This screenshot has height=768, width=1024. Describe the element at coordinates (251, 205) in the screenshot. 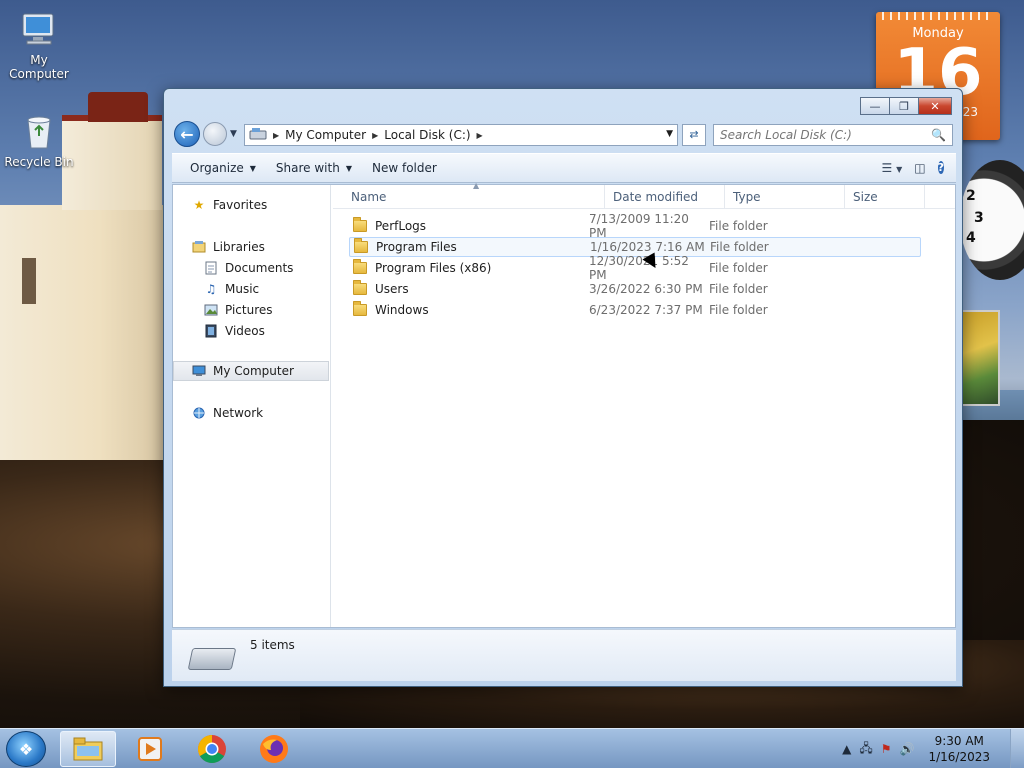

I see `nav-item-favorites: ★ Favorites` at that location.